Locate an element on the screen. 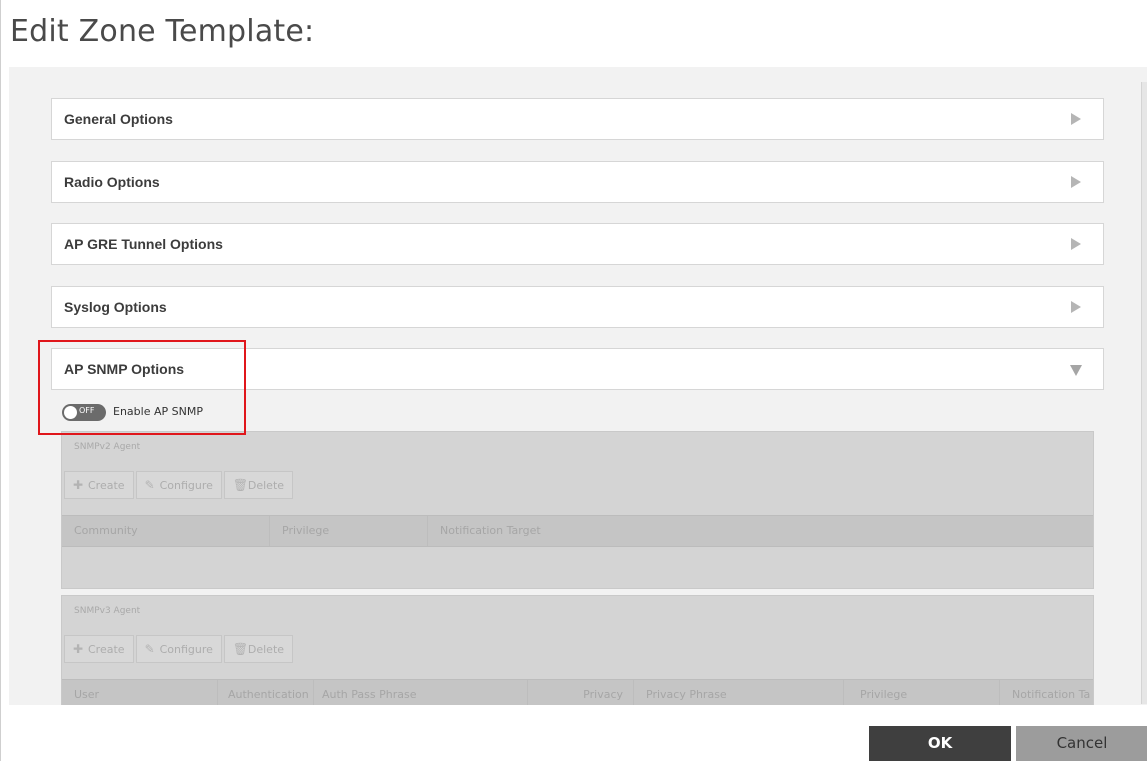 The height and width of the screenshot is (761, 1147). section-label: Radio Options is located at coordinates (112, 182).